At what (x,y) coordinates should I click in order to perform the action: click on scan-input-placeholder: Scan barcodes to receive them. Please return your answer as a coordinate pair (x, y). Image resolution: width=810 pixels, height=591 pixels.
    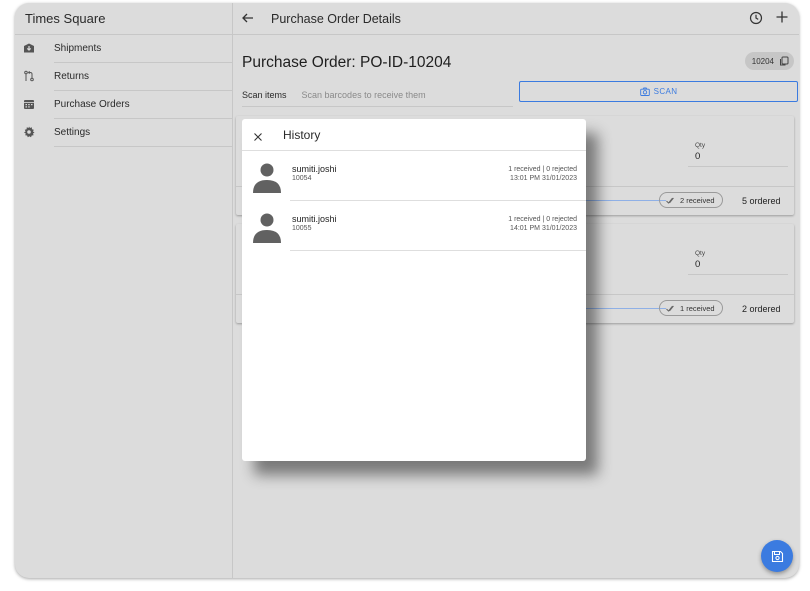
    Looking at the image, I should click on (364, 95).